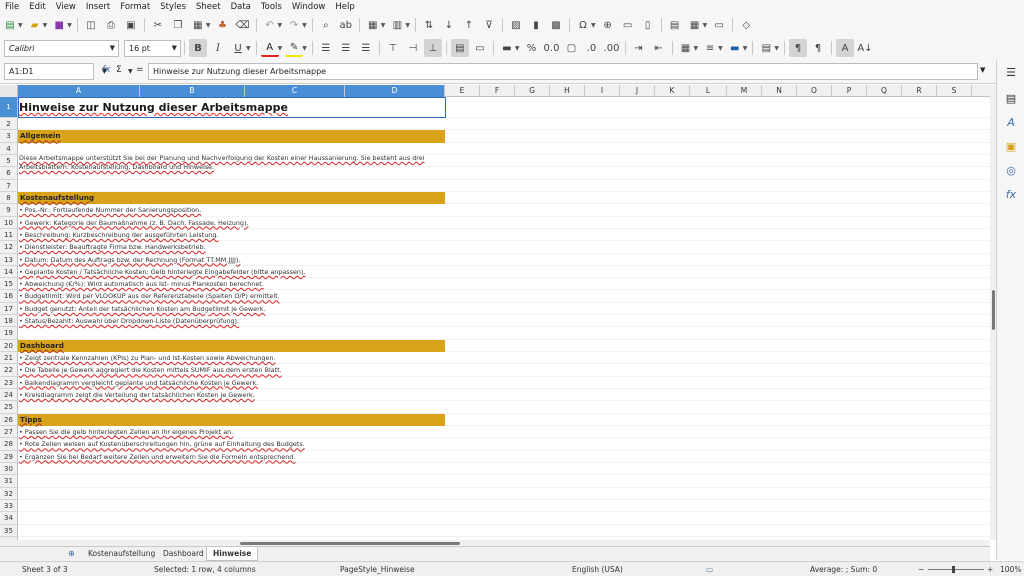 The image size is (1024, 576). I want to click on clone-formatting-icon: ♣, so click(223, 25).